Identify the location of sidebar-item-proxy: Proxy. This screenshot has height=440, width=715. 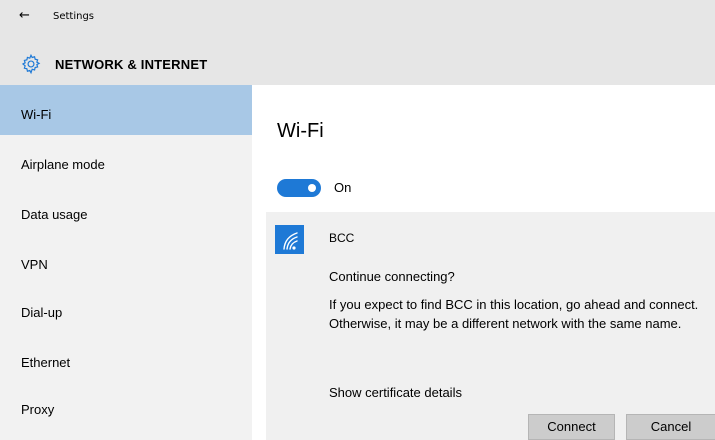
(126, 410).